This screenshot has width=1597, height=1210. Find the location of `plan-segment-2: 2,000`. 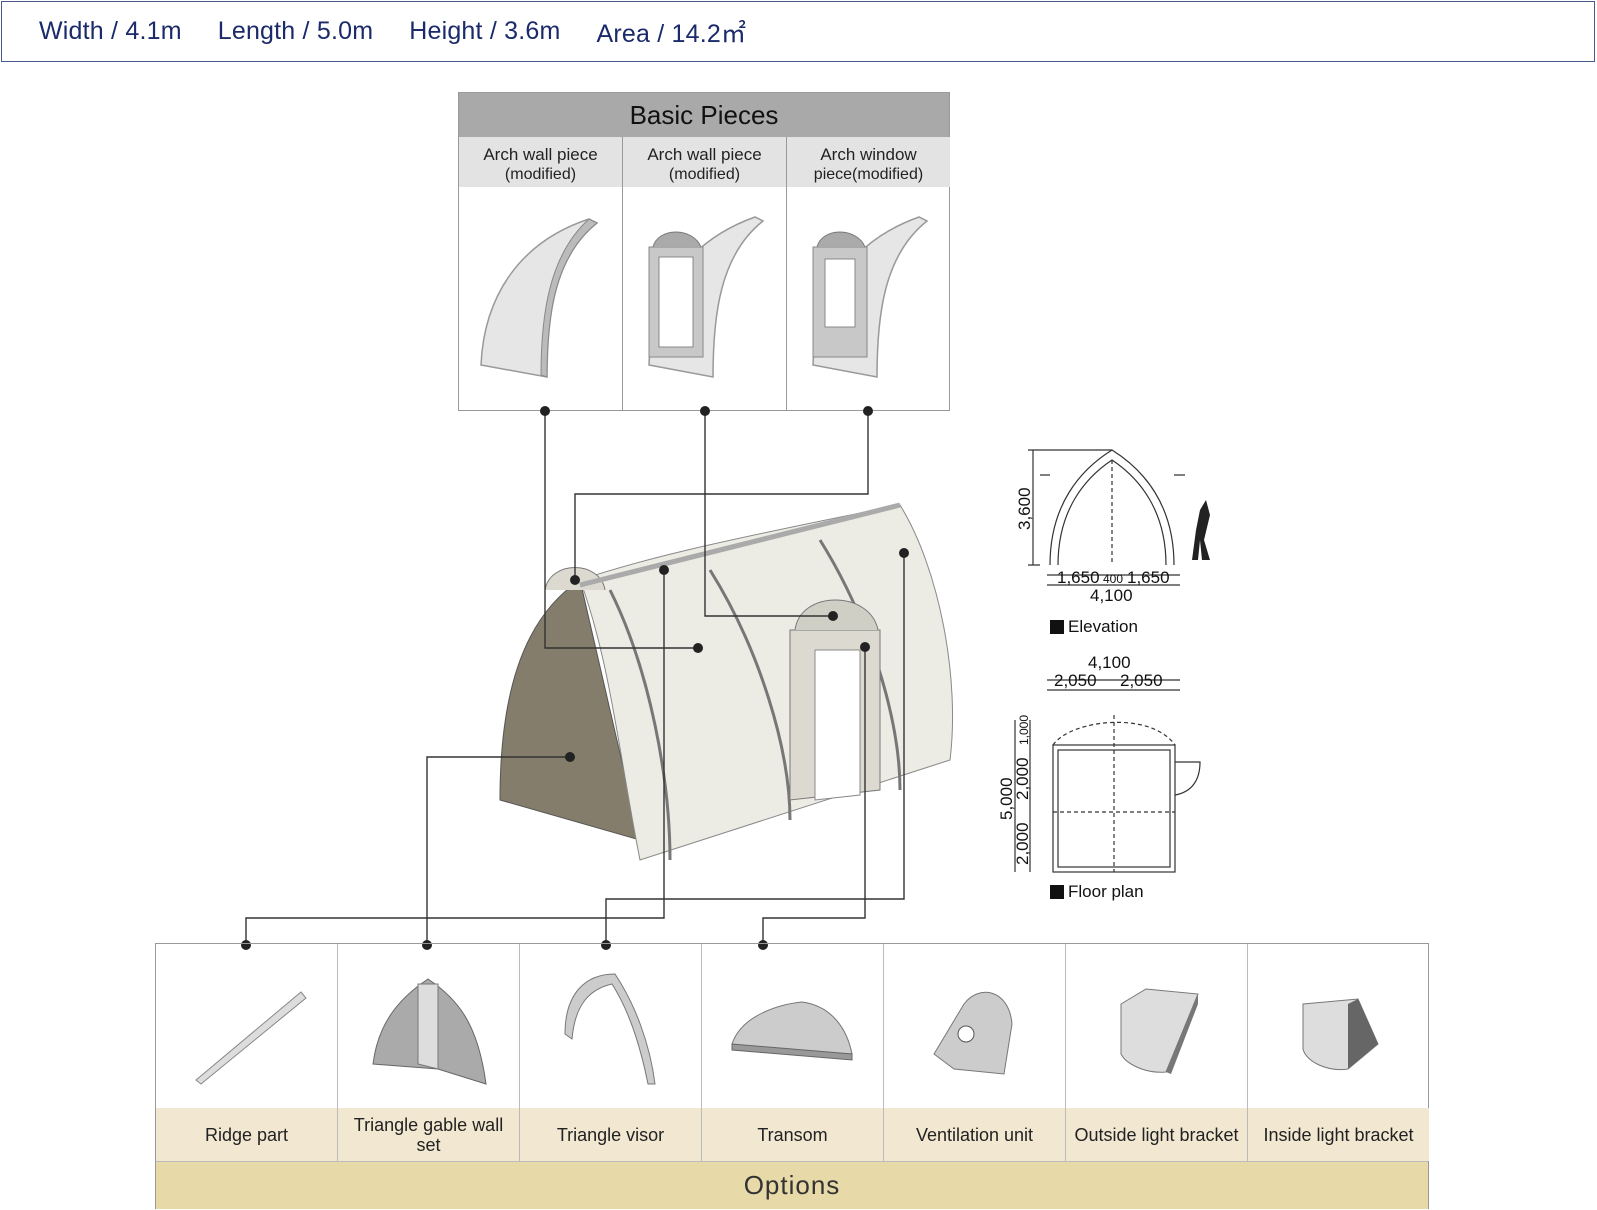

plan-segment-2: 2,000 is located at coordinates (1022, 778).